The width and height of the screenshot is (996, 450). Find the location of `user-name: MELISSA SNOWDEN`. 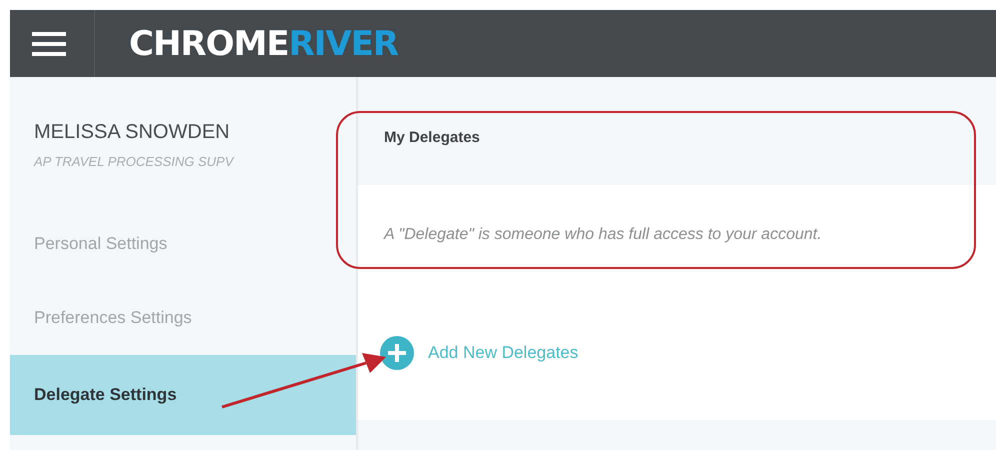

user-name: MELISSA SNOWDEN is located at coordinates (132, 132).